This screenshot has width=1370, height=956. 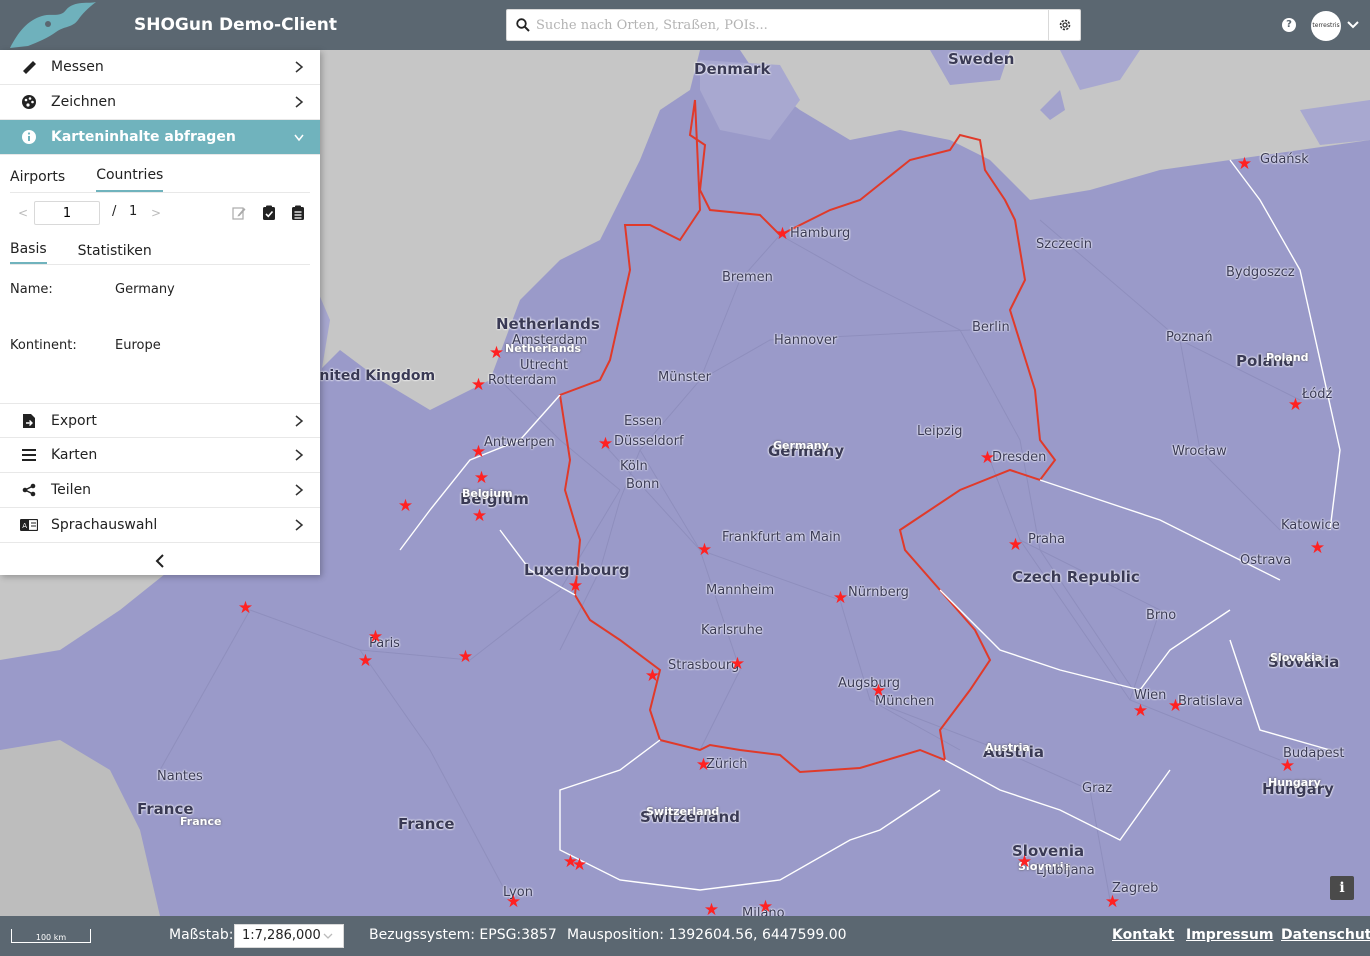 I want to click on gear-icon, so click(x=1064, y=25).